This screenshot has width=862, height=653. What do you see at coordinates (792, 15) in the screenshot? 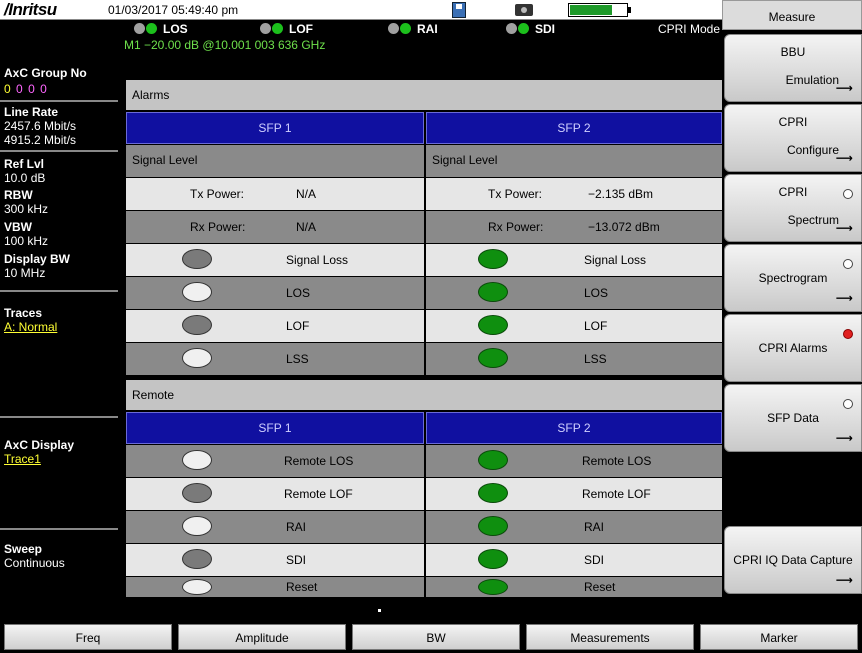
I see `menu-title: Measure` at bounding box center [792, 15].